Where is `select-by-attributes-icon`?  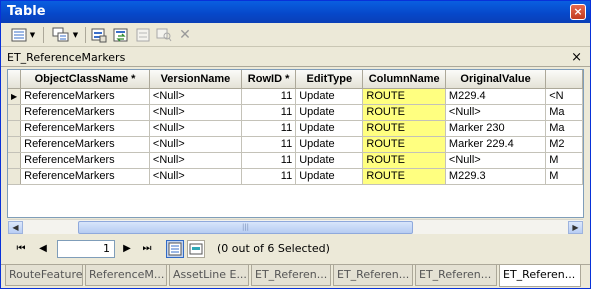 select-by-attributes-icon is located at coordinates (99, 35).